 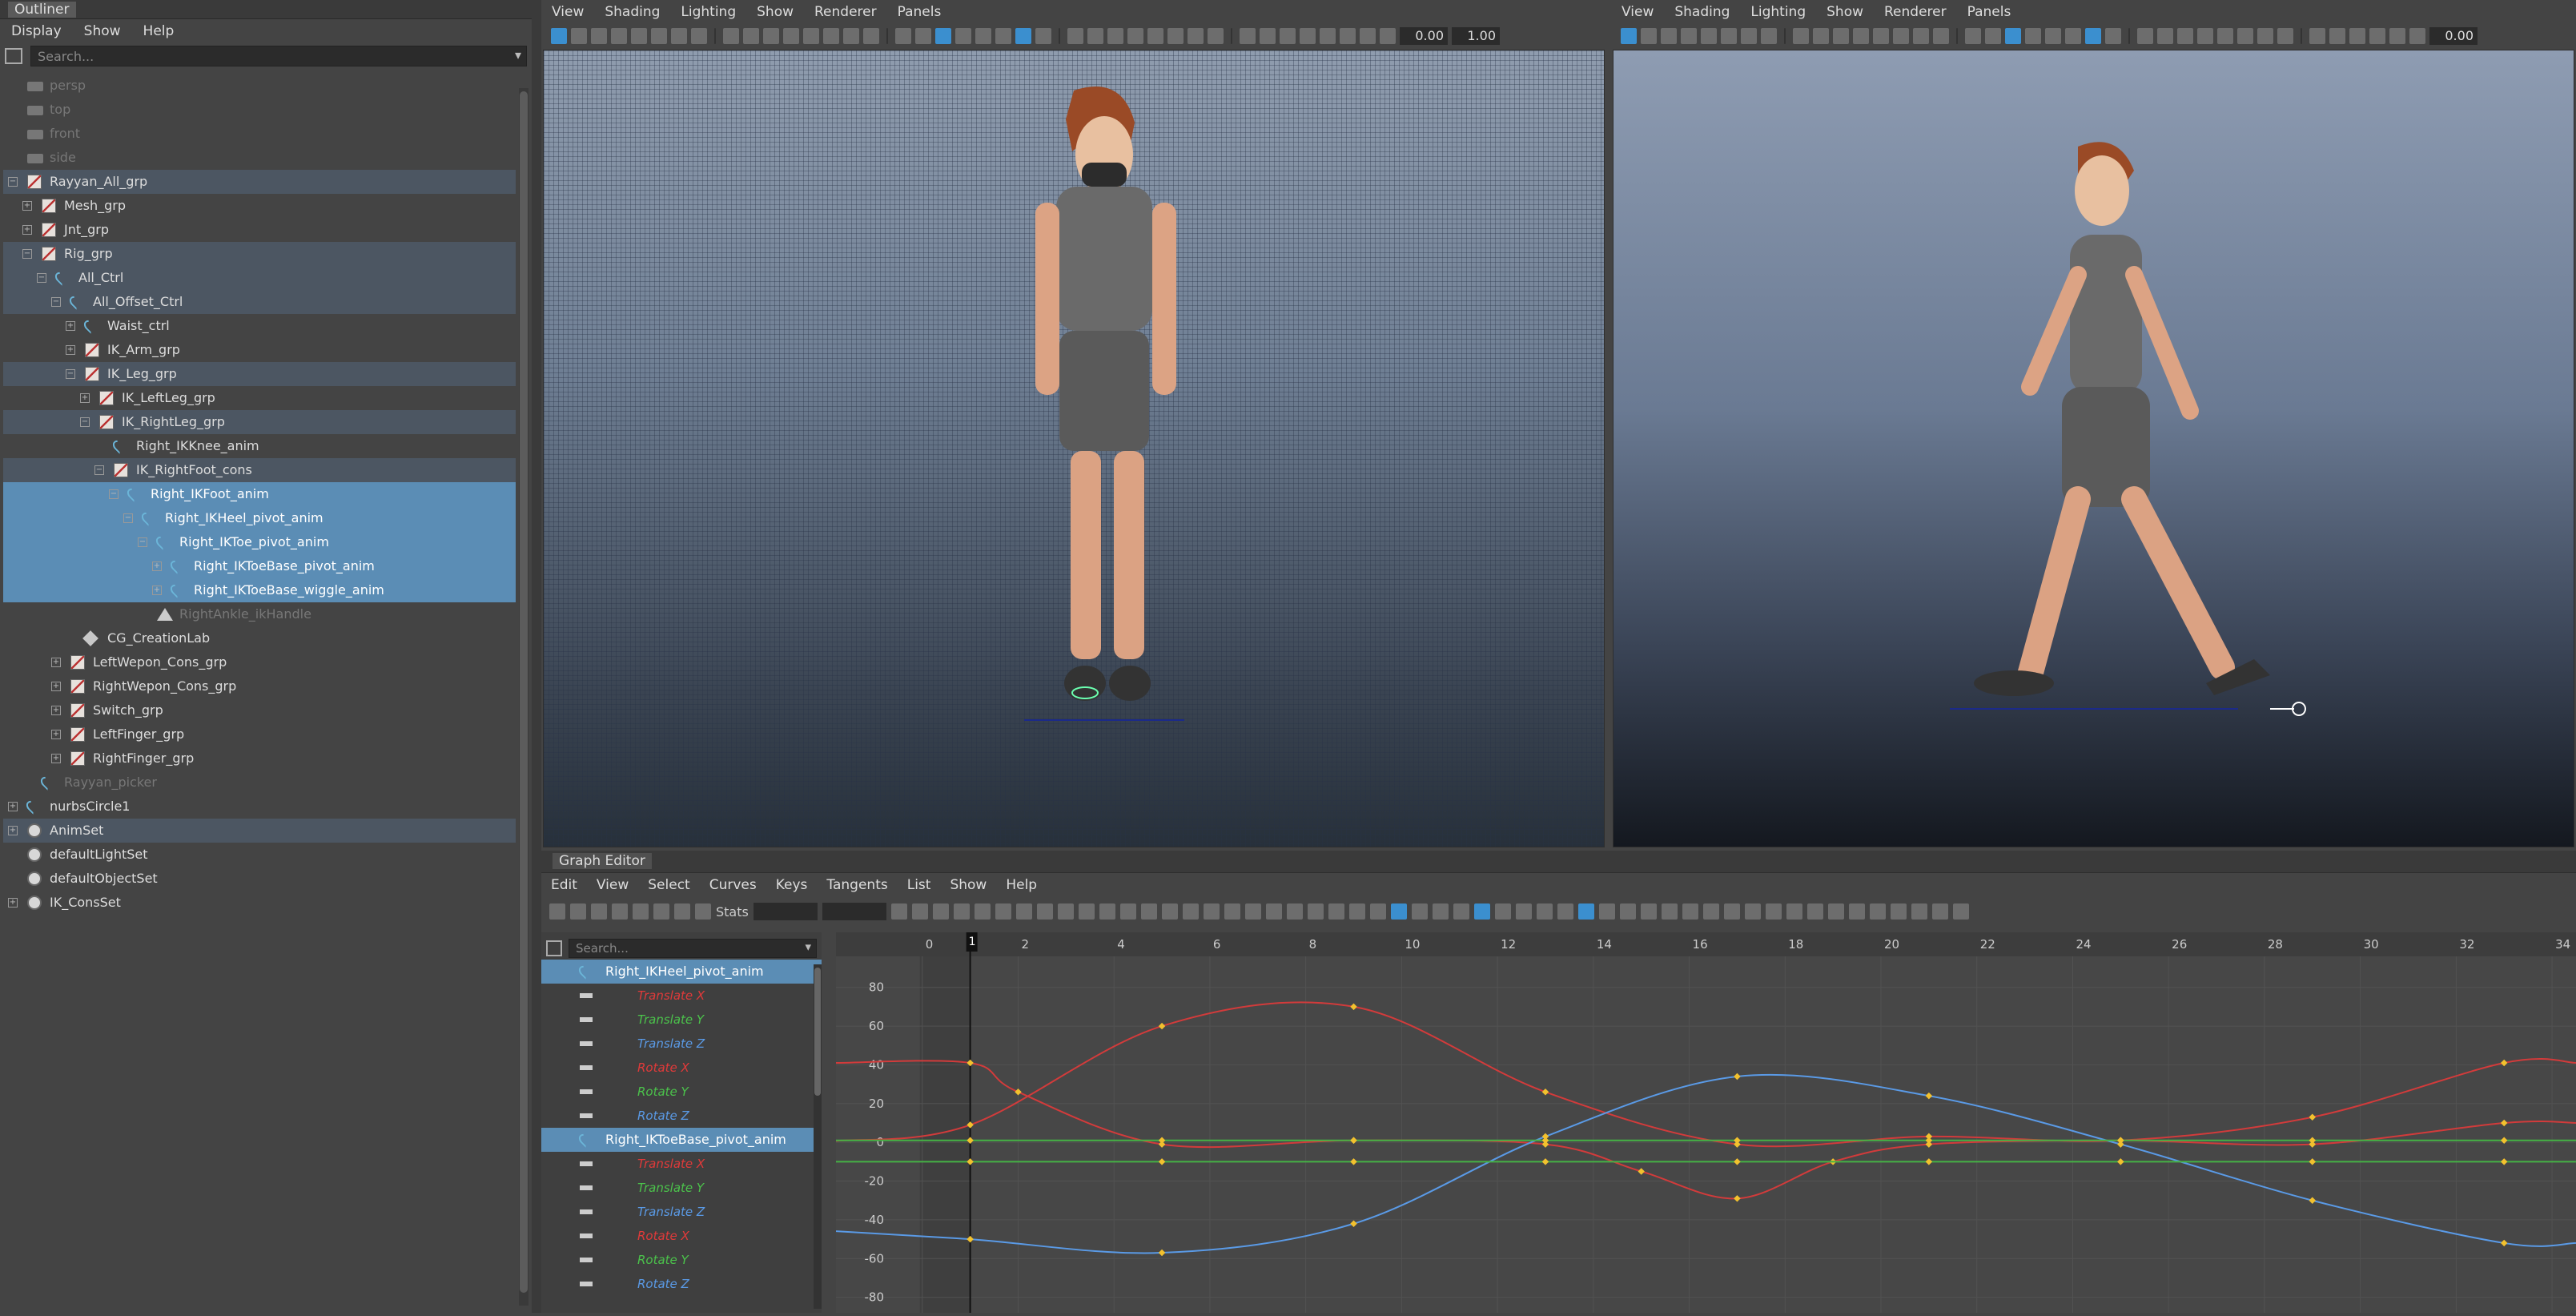 I want to click on channel-attribute-row: Rotate X, so click(x=681, y=1068).